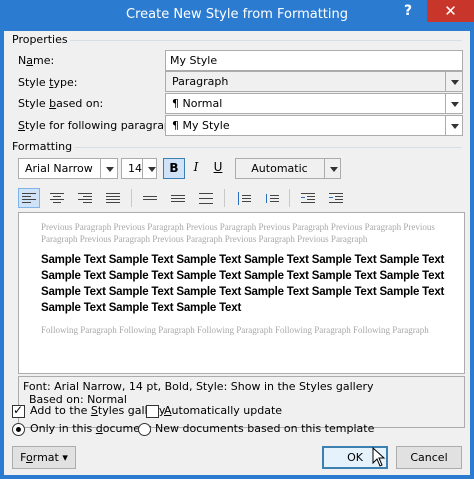 The width and height of the screenshot is (474, 479). I want to click on single-spacing-icon, so click(150, 198).